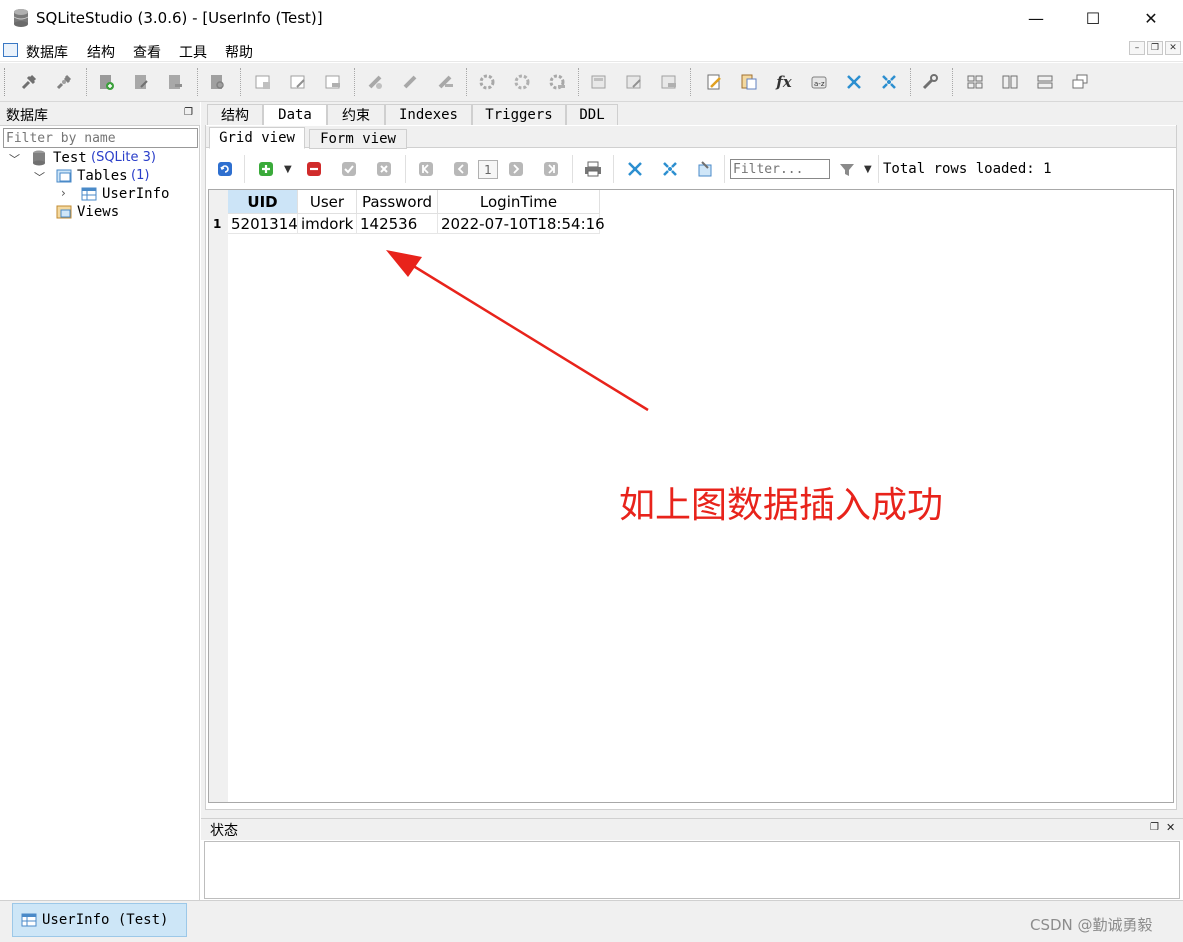 The image size is (1183, 942). I want to click on sql-editor-icon, so click(714, 82).